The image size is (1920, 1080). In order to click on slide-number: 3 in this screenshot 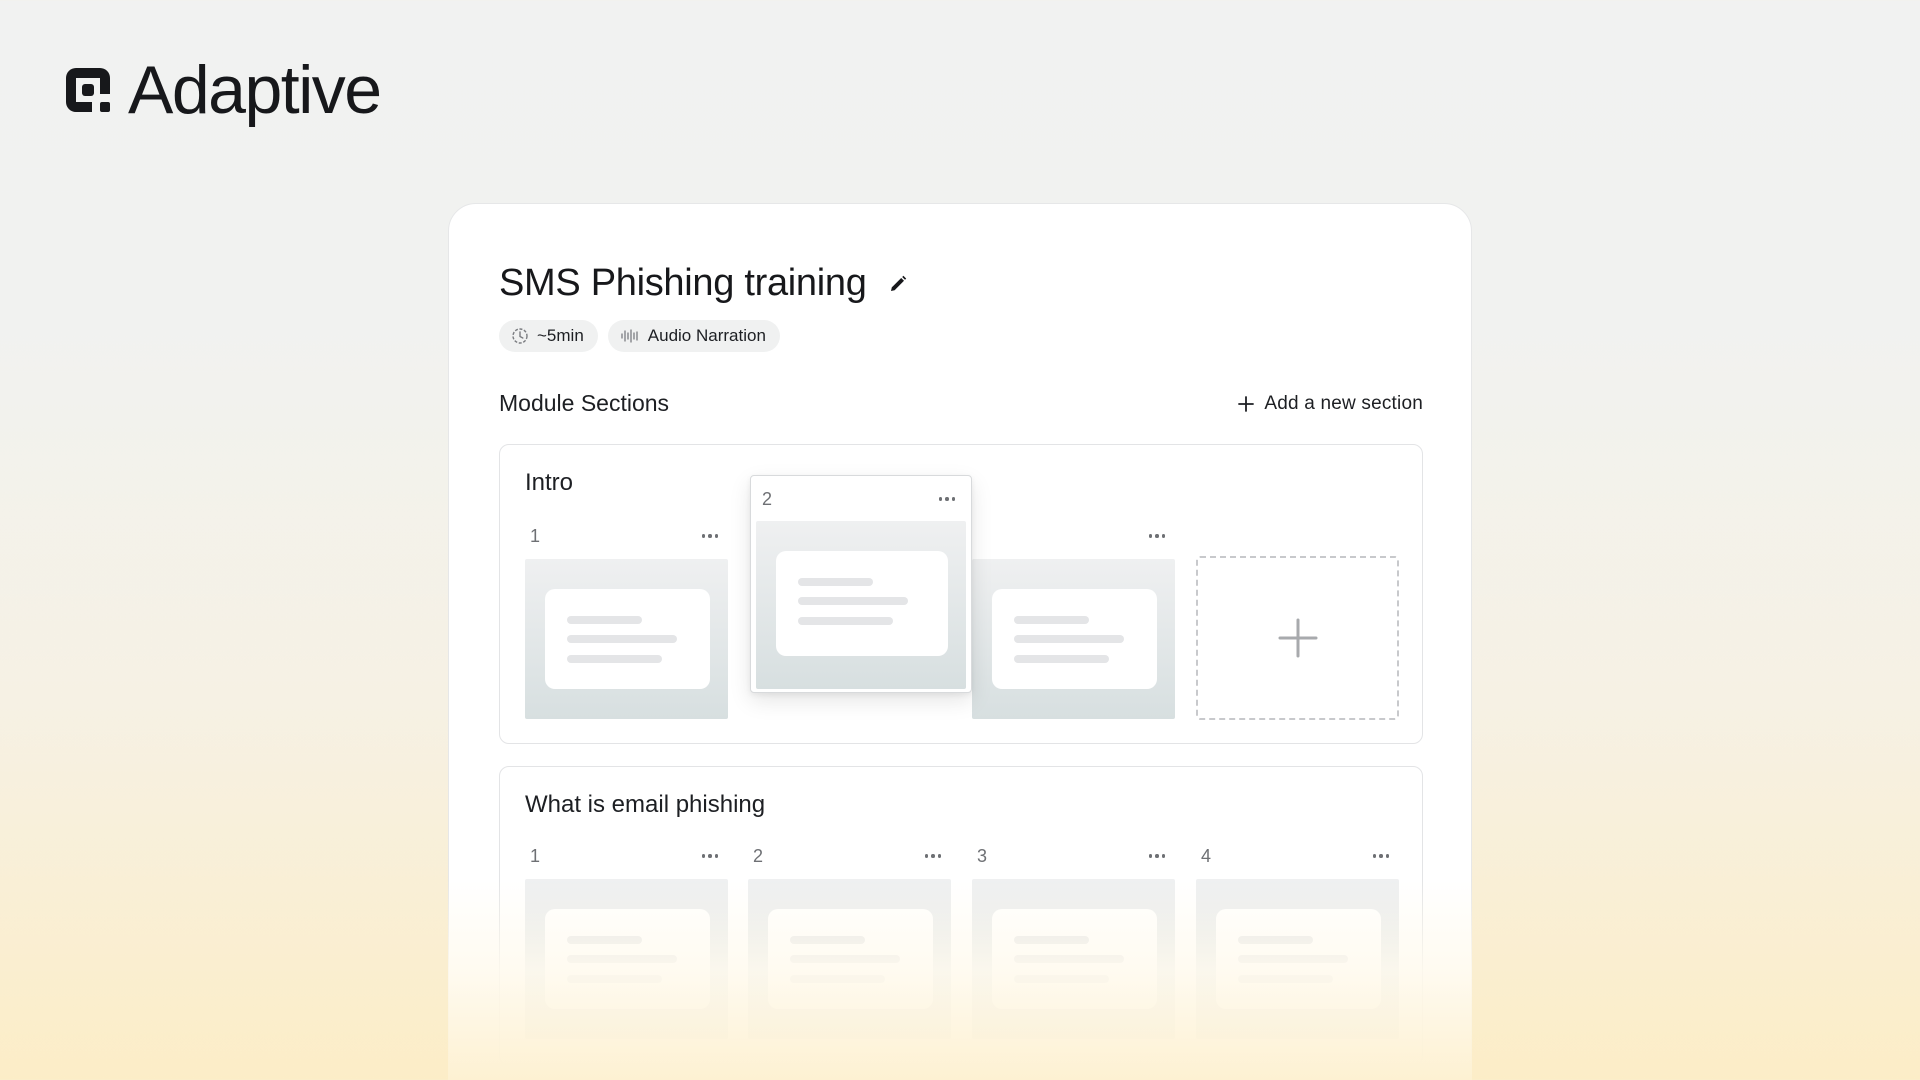, I will do `click(982, 855)`.